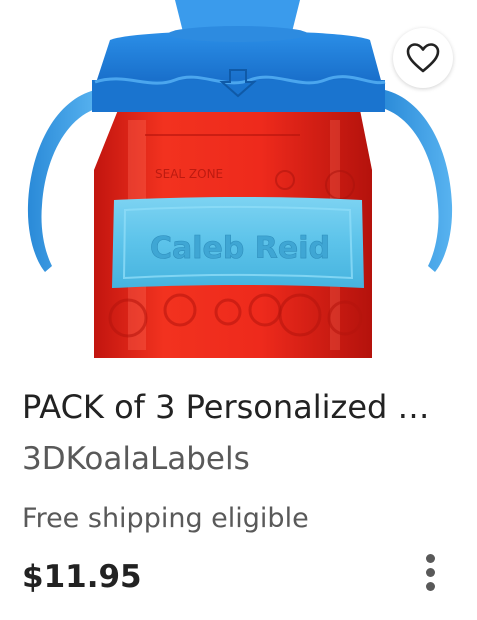 The width and height of the screenshot is (477, 620). Describe the element at coordinates (189, 174) in the screenshot. I see `svg-text: SEAL ZONE` at that location.